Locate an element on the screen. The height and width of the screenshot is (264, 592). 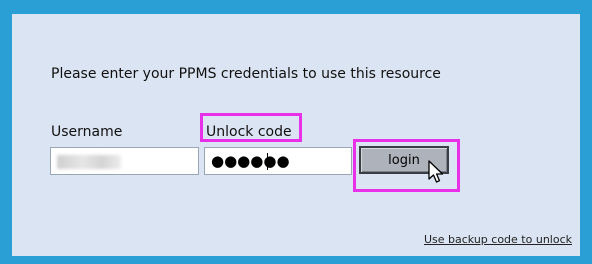
username-input is located at coordinates (124, 161).